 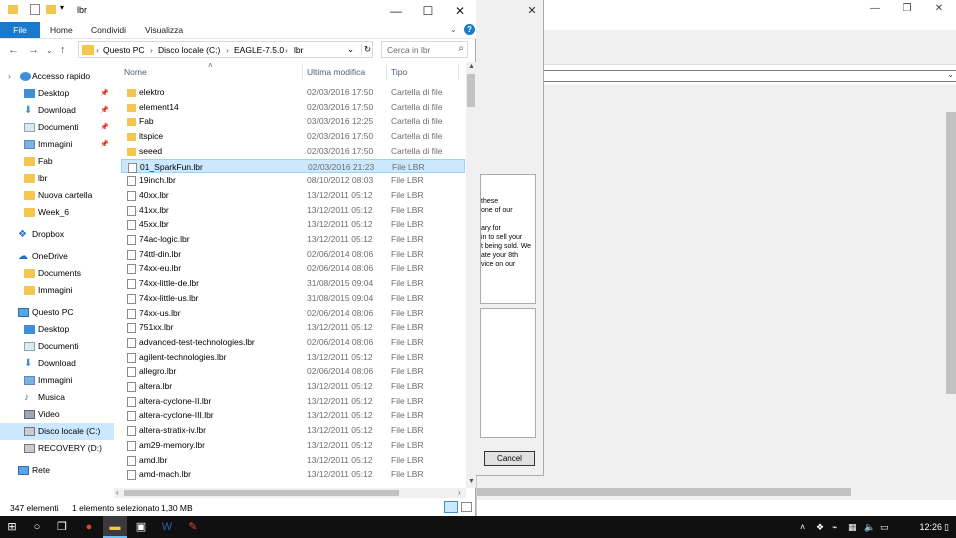 What do you see at coordinates (459, 492) in the screenshot?
I see `scroll-right-icon: ›` at bounding box center [459, 492].